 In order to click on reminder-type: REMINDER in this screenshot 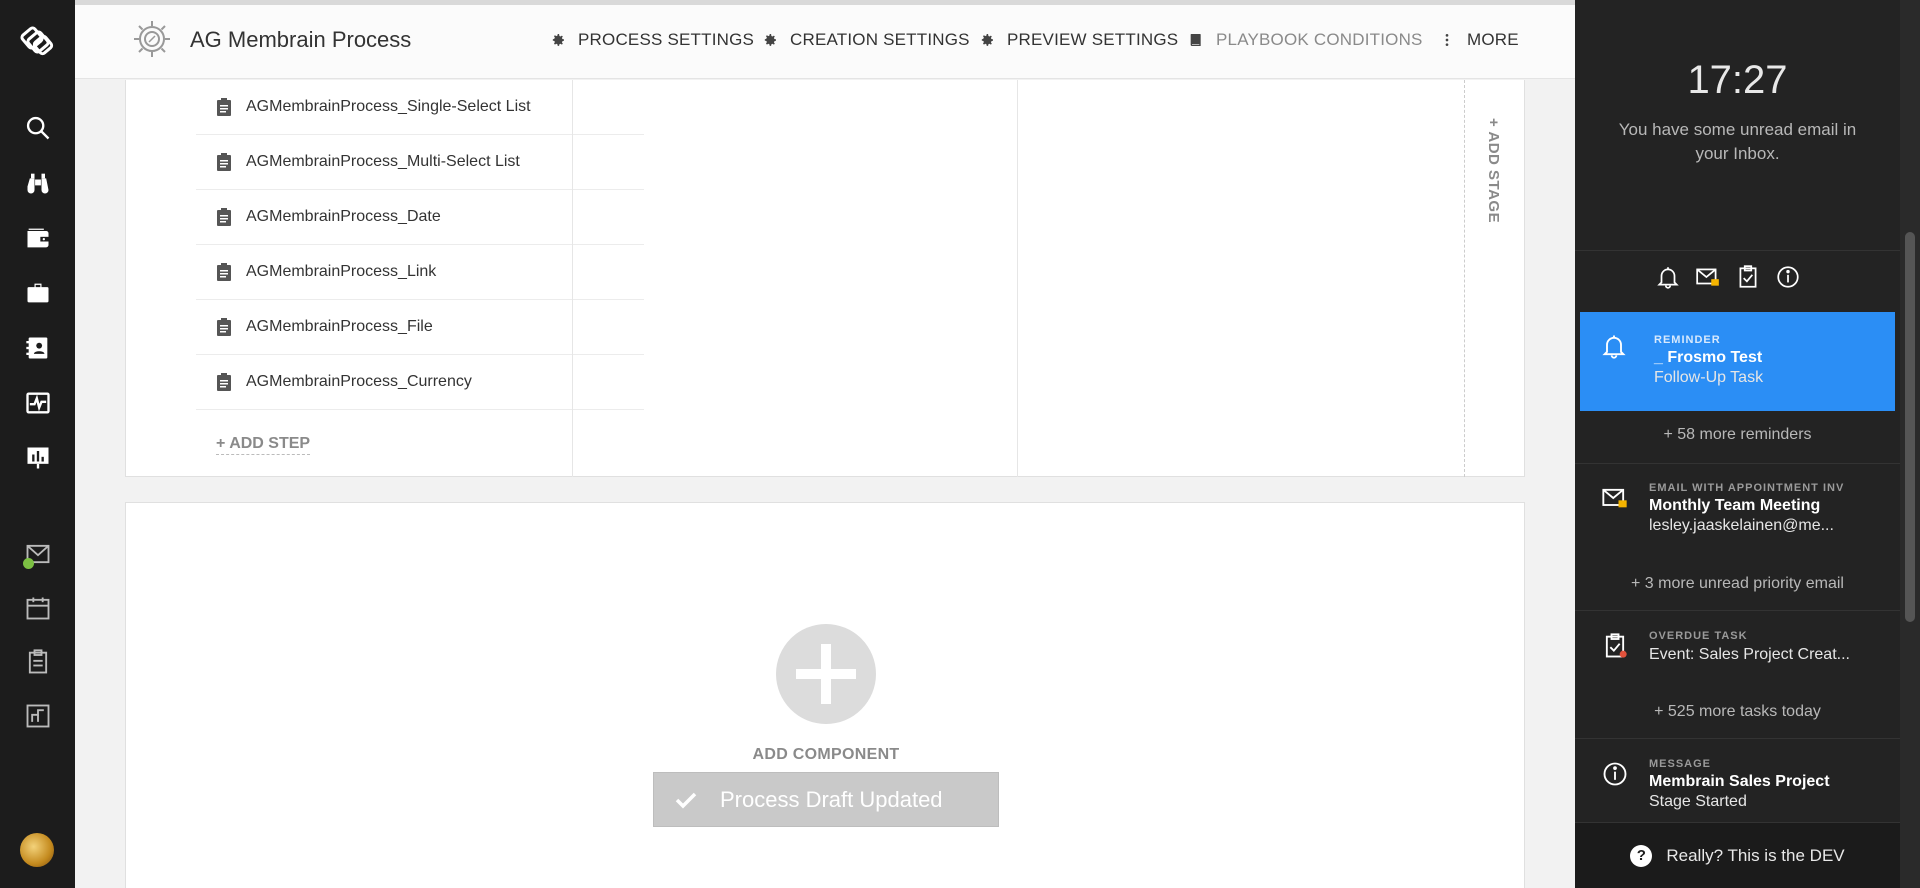, I will do `click(1687, 340)`.